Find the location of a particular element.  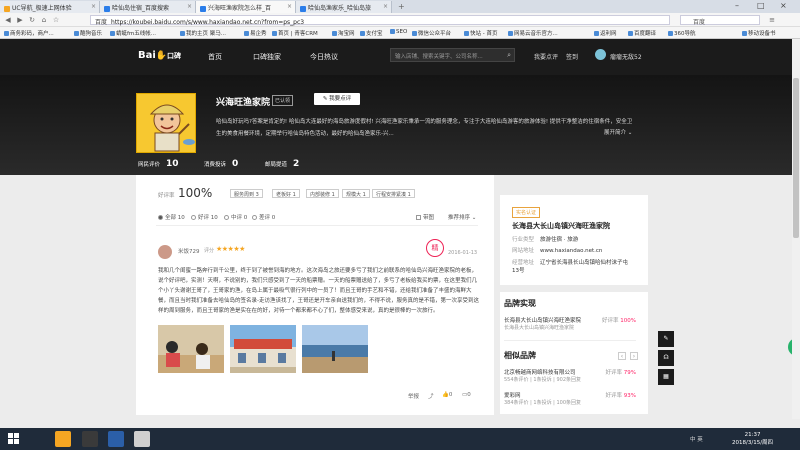

scrollbar-thumb is located at coordinates (796, 158).